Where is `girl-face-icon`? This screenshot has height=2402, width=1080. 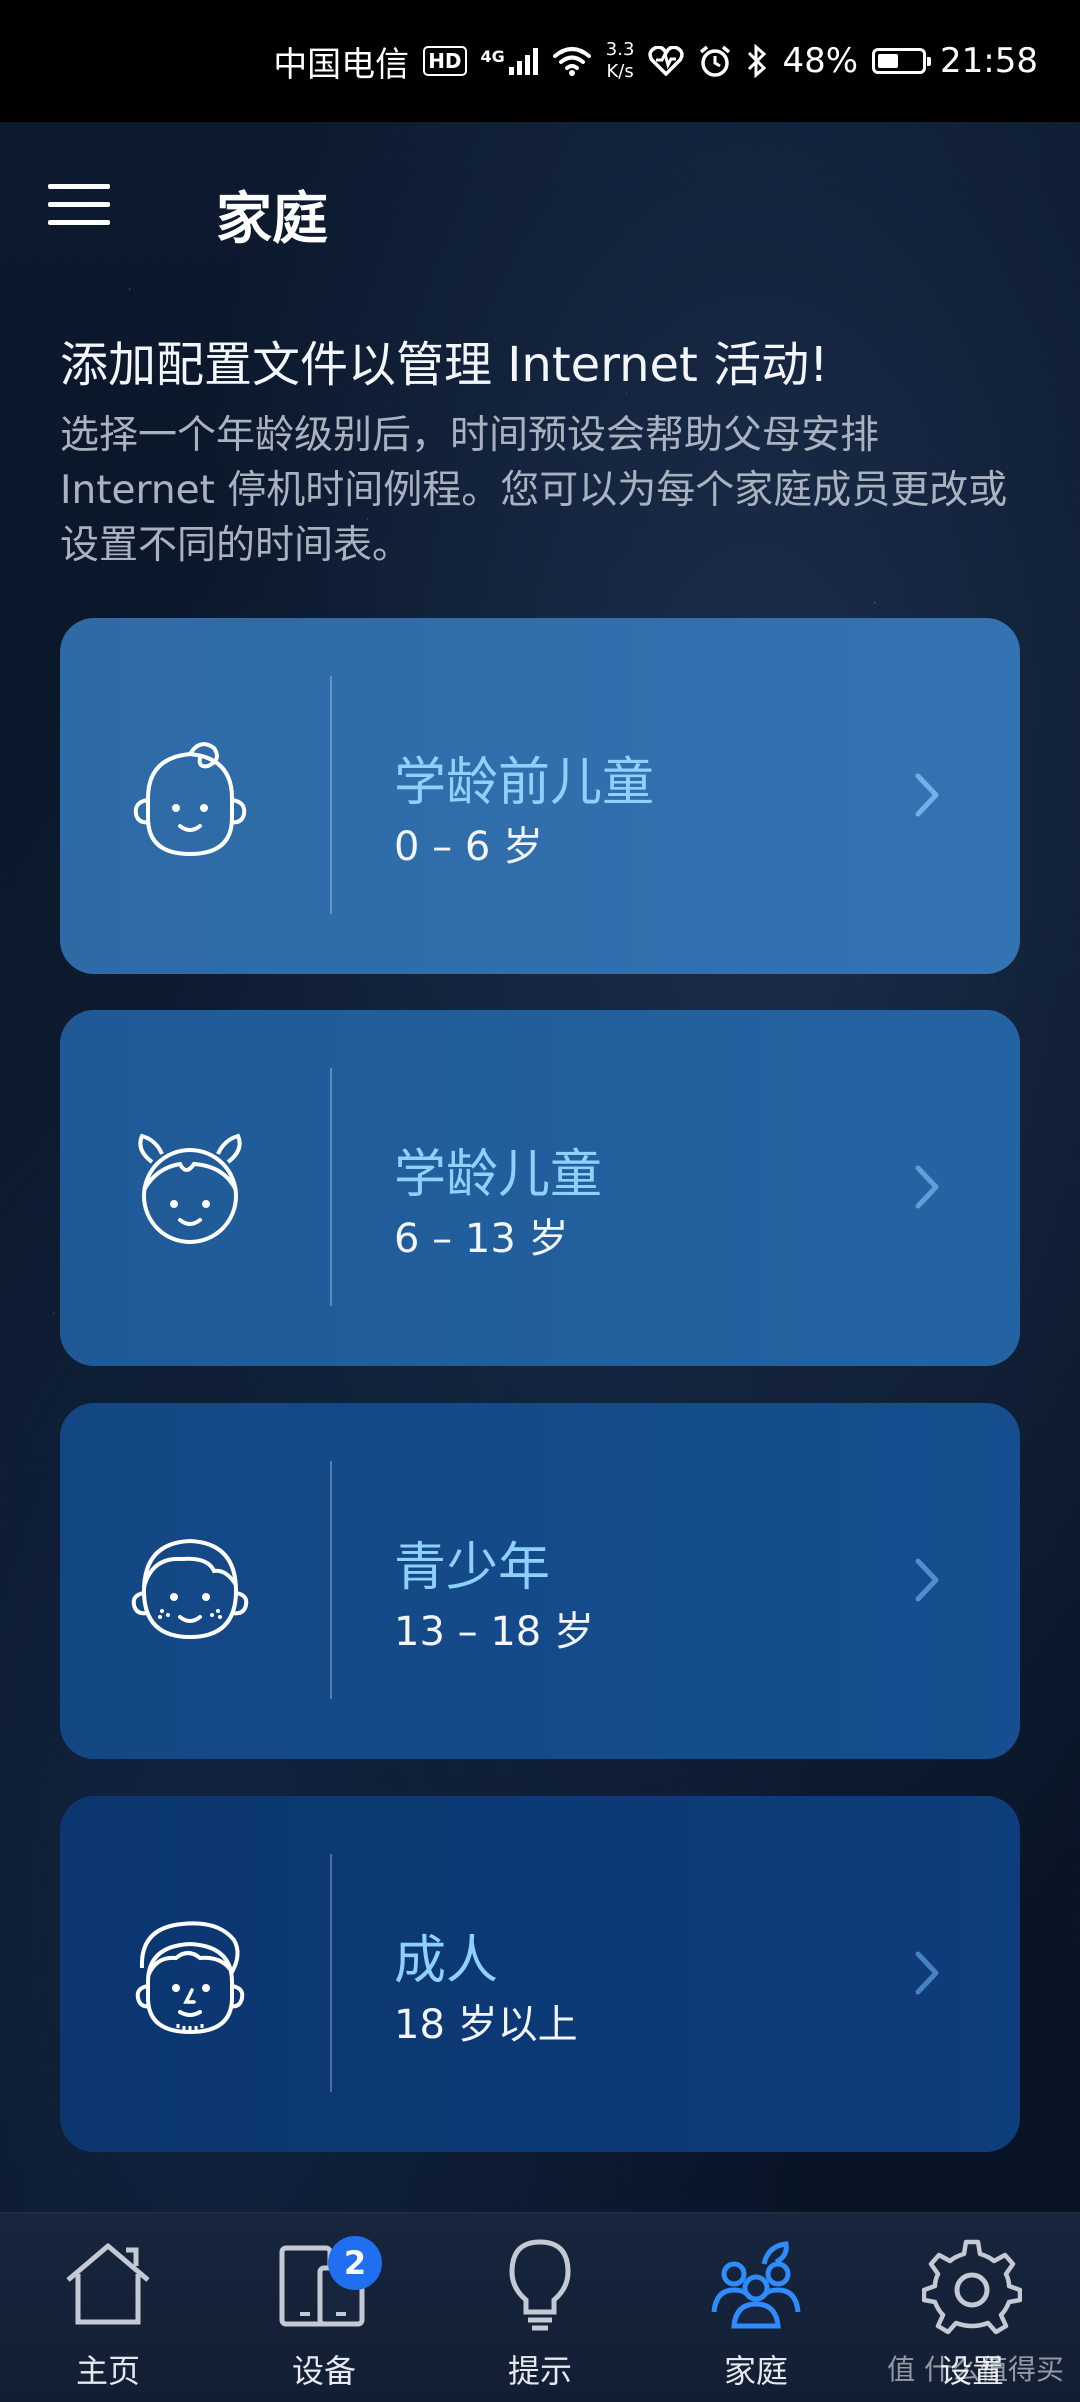 girl-face-icon is located at coordinates (190, 1188).